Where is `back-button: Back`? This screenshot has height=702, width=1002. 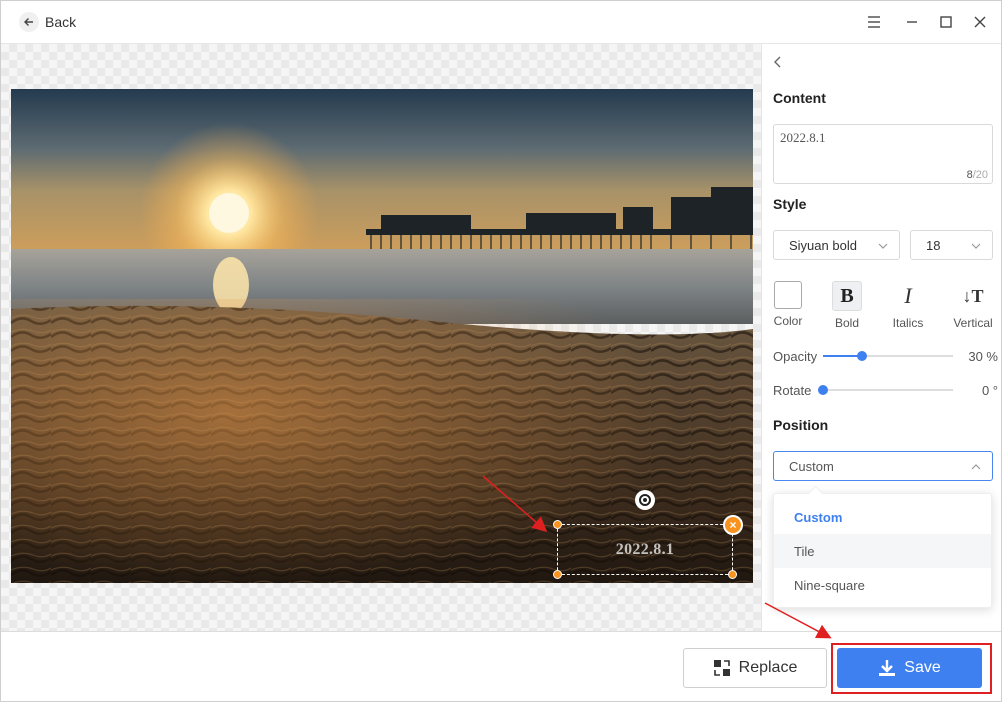 back-button: Back is located at coordinates (47, 22).